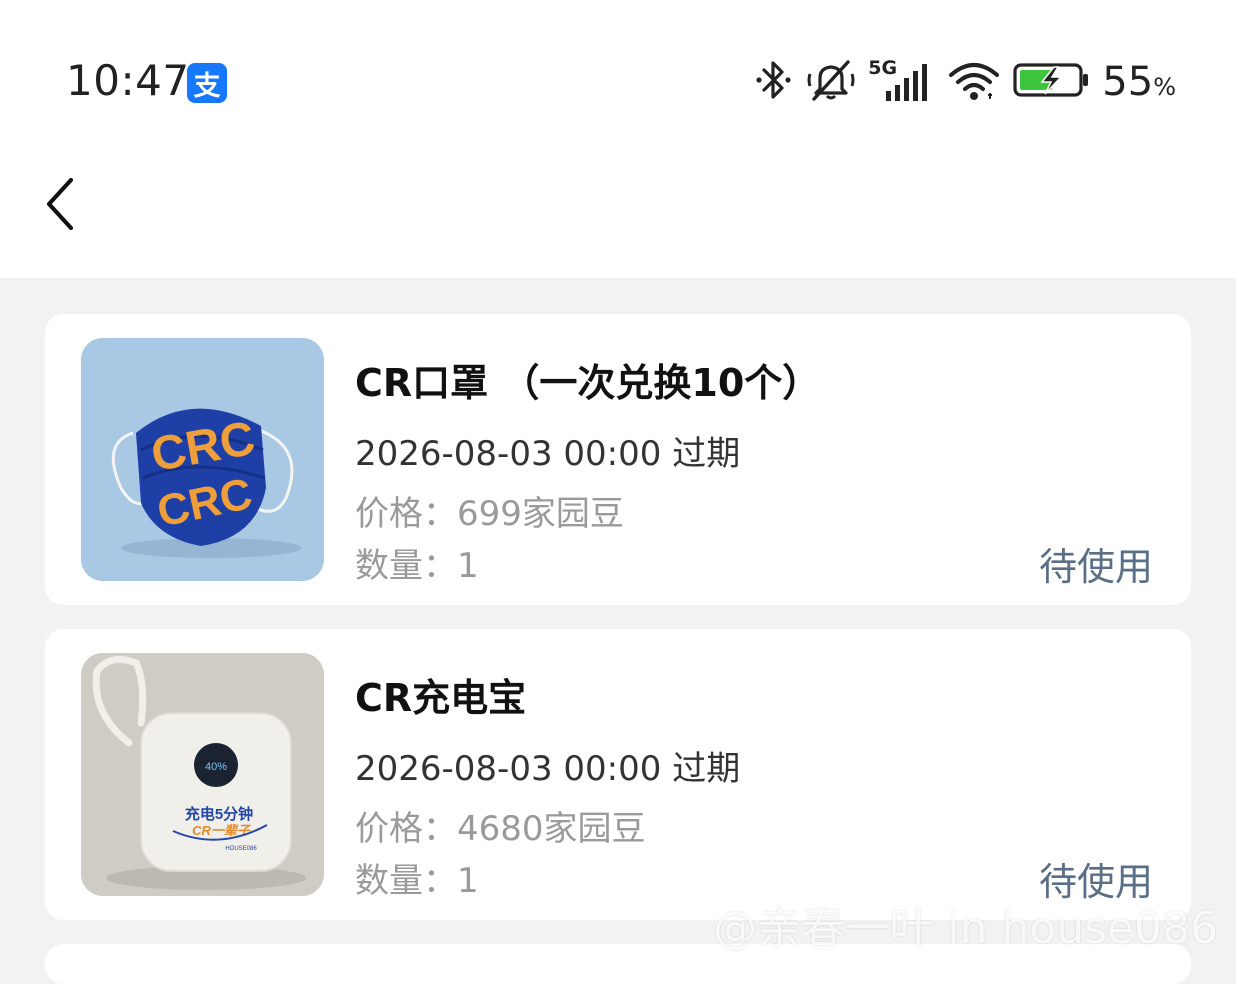 This screenshot has width=1236, height=984. What do you see at coordinates (774, 82) in the screenshot?
I see `bluetooth-icon` at bounding box center [774, 82].